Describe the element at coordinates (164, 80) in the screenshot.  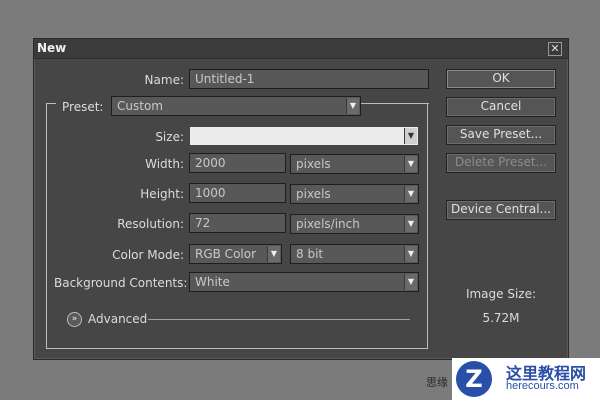
I see `name-label: Name:` at that location.